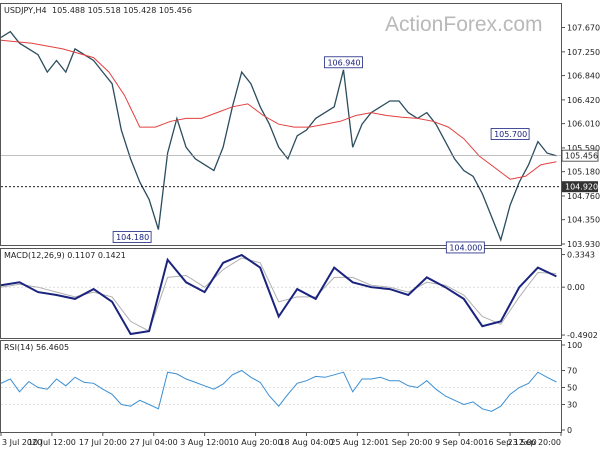 The height and width of the screenshot is (450, 600). Describe the element at coordinates (65, 255) in the screenshot. I see `macd-title: MACD(12,26,9) 0.1107 0.1421` at that location.